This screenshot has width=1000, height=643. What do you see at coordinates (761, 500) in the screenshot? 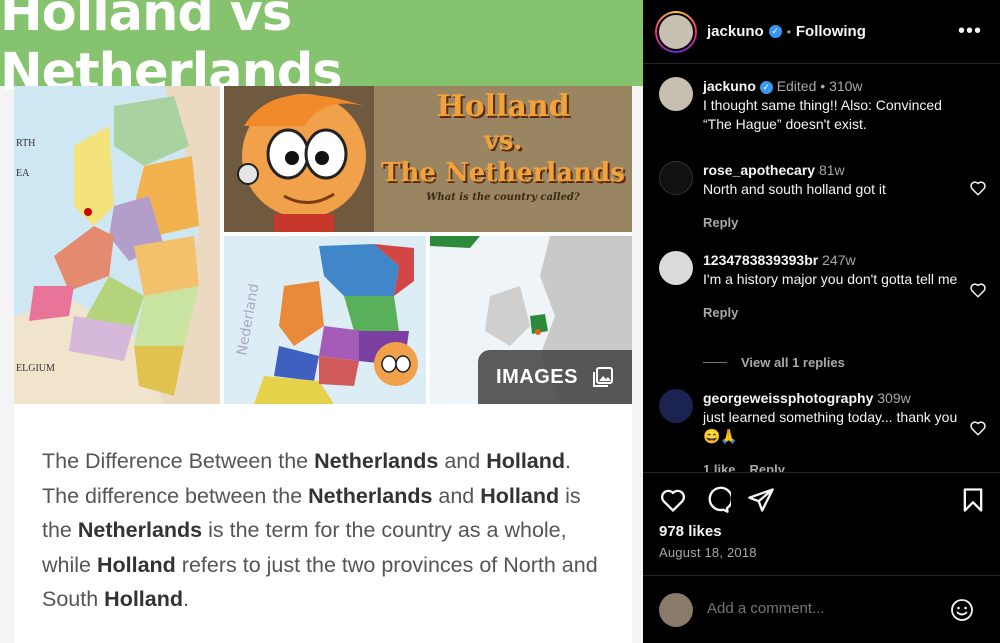
I see `paper-plane-icon` at bounding box center [761, 500].